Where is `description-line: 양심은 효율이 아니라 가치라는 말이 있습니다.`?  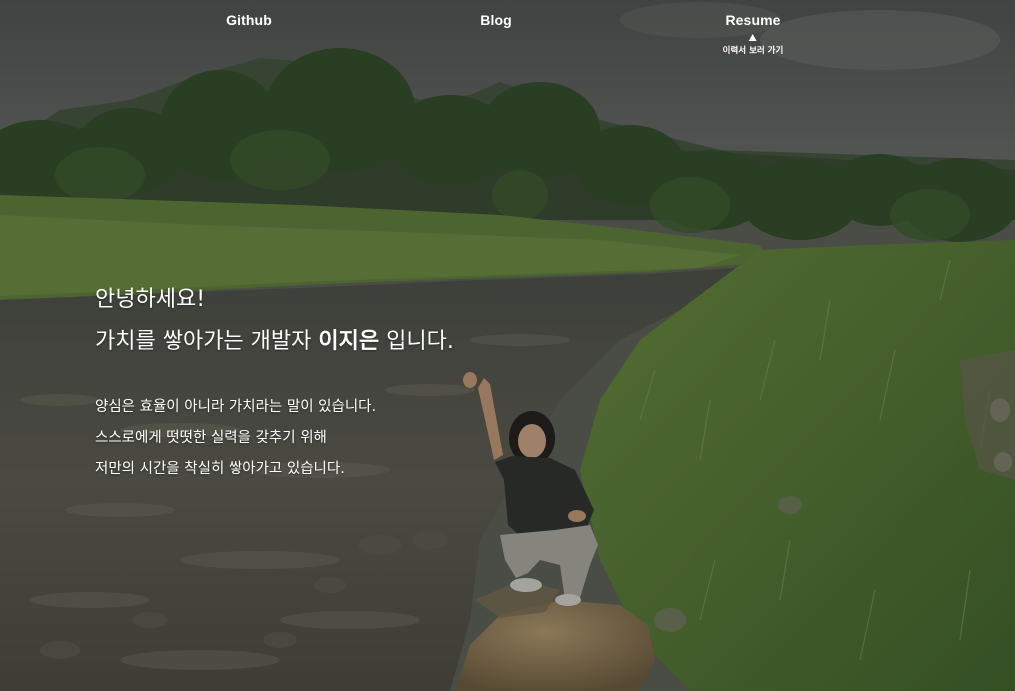
description-line: 양심은 효율이 아니라 가치라는 말이 있습니다. is located at coordinates (236, 407).